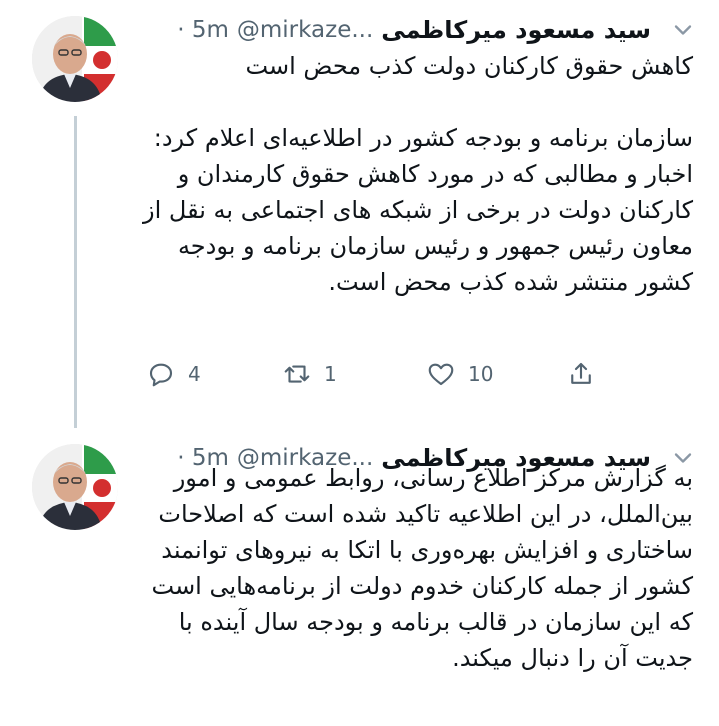  I want to click on author-name: سید مسعود میرکاظمی, so click(516, 30).